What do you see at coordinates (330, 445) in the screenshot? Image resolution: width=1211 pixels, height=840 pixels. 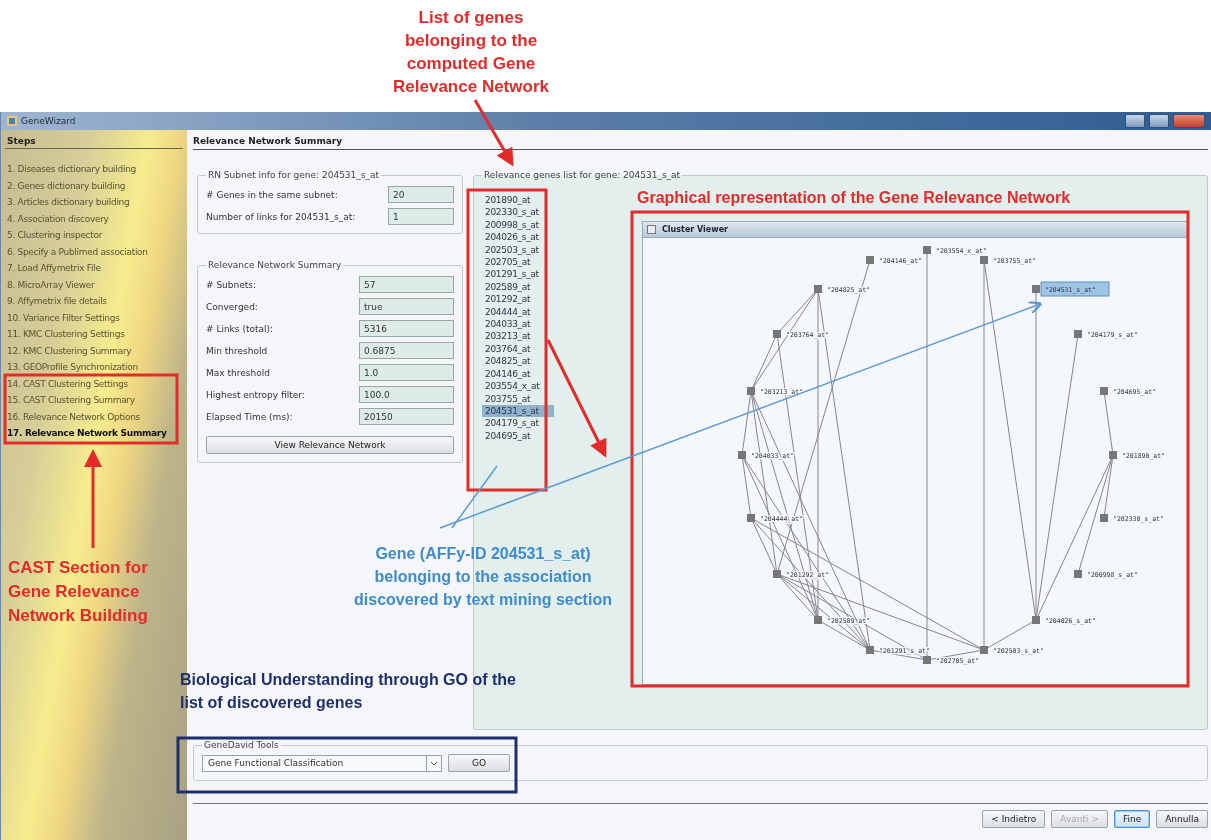 I see `view-network-button: View Relevance Network` at bounding box center [330, 445].